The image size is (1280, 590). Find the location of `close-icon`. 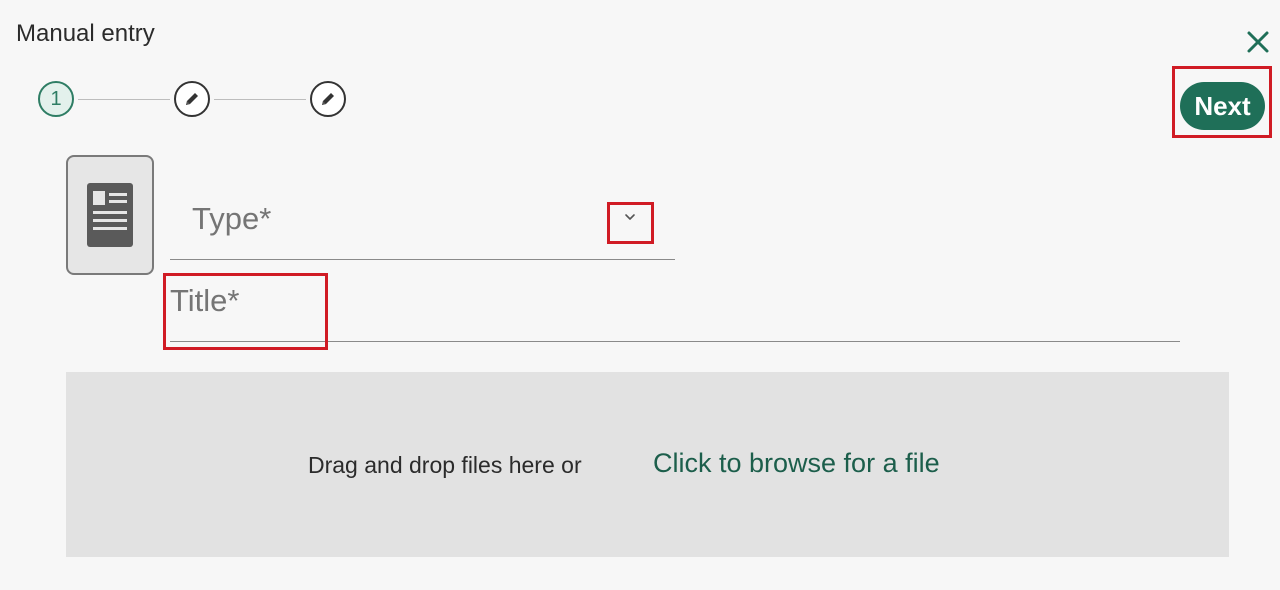

close-icon is located at coordinates (1258, 42).